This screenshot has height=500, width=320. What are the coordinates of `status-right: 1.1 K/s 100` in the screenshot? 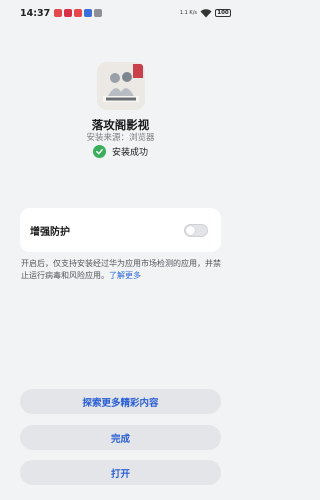 It's located at (205, 13).